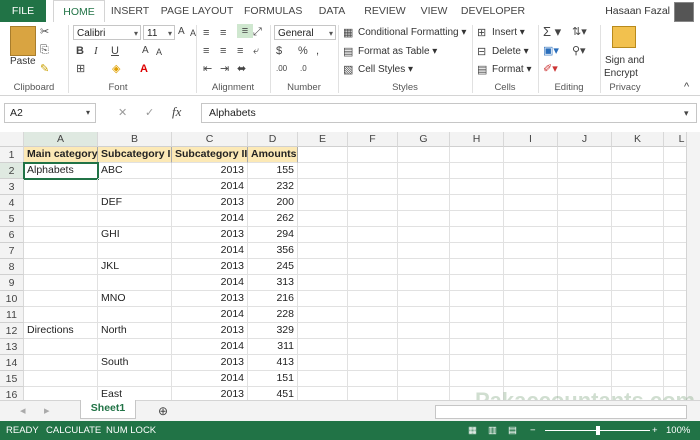 The width and height of the screenshot is (700, 440). Describe the element at coordinates (348, 52) in the screenshot. I see `format-as-table-icon: ▤` at that location.